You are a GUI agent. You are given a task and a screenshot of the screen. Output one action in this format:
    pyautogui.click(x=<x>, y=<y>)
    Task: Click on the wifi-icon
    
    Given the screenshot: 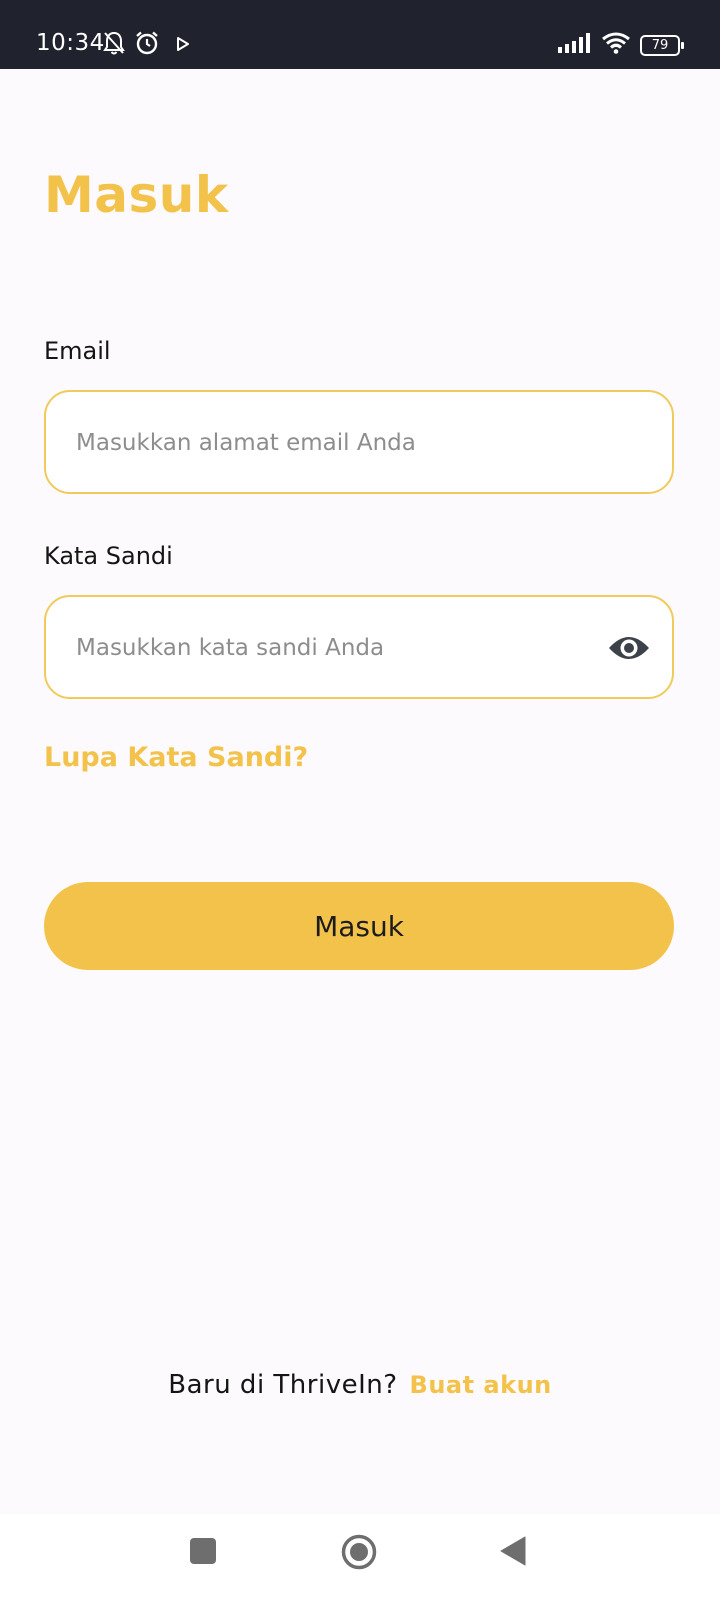 What is the action you would take?
    pyautogui.click(x=616, y=45)
    